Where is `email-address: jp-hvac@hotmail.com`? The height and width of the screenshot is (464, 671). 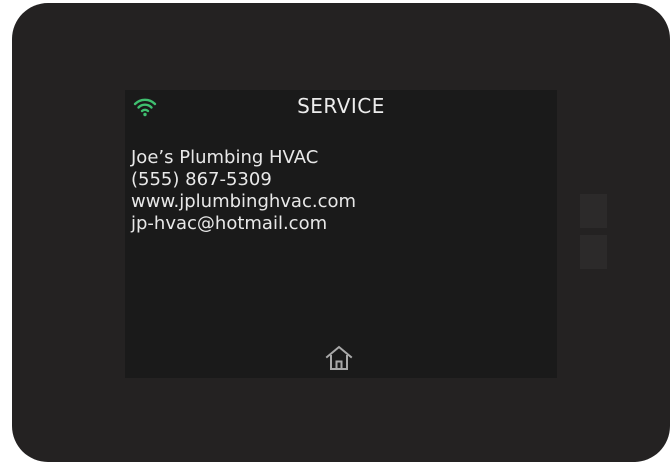 email-address: jp-hvac@hotmail.com is located at coordinates (229, 223).